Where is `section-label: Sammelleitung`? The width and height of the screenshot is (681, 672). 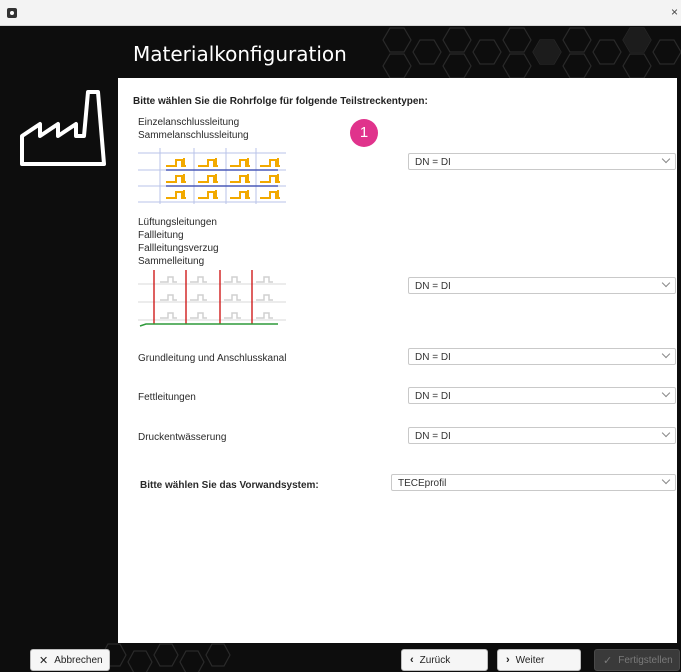 section-label: Sammelleitung is located at coordinates (171, 261).